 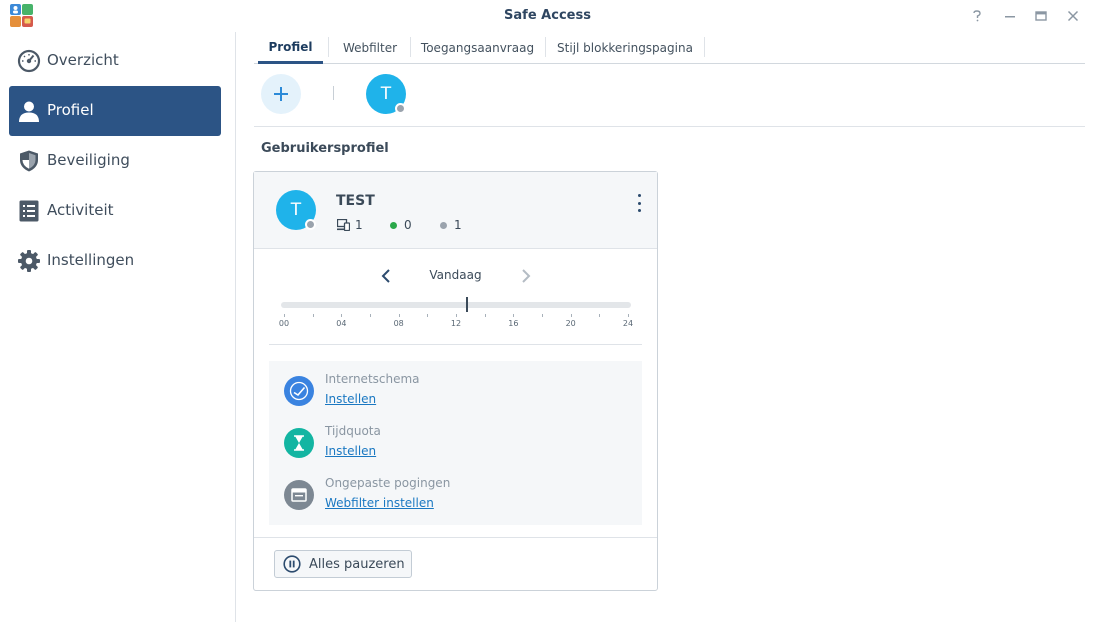 What do you see at coordinates (443, 225) in the screenshot?
I see `offline-dot` at bounding box center [443, 225].